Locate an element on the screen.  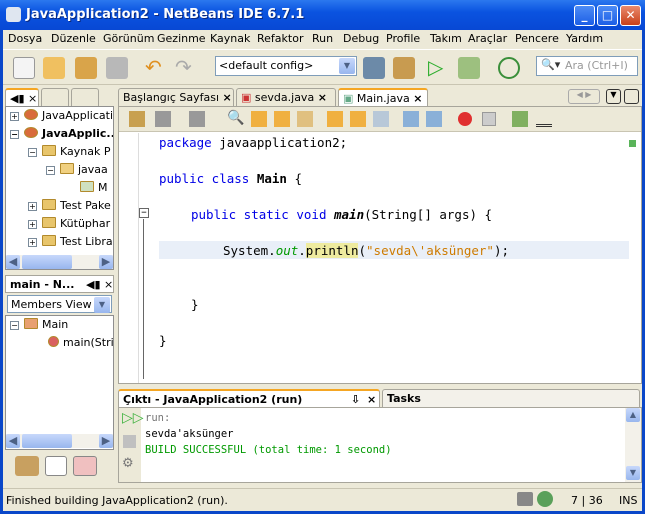
menu-gorunum: Görünüm is located at coordinates (128, 38).